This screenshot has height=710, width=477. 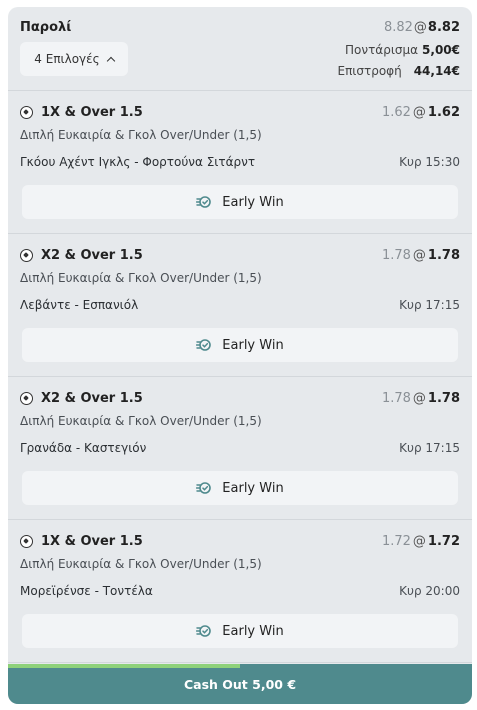 What do you see at coordinates (443, 112) in the screenshot?
I see `bet-odds-new: 1.62` at bounding box center [443, 112].